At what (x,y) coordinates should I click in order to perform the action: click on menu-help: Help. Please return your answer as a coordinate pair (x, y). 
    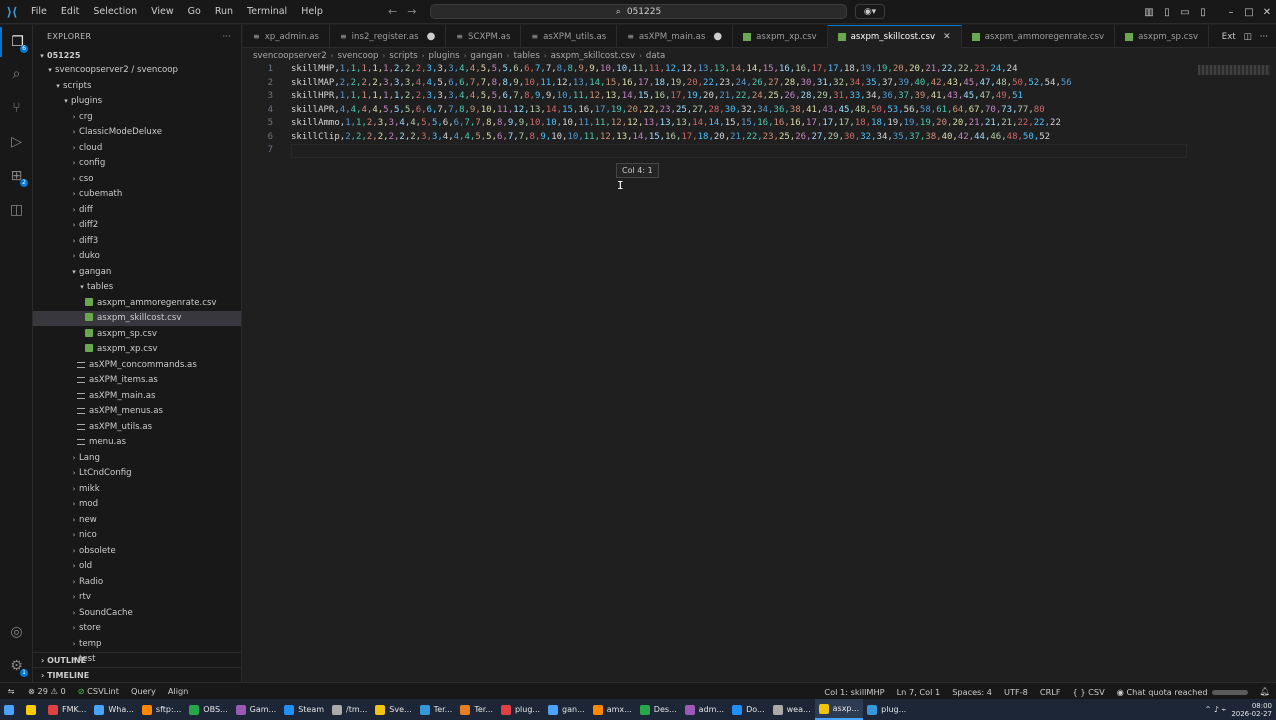
    Looking at the image, I should click on (312, 12).